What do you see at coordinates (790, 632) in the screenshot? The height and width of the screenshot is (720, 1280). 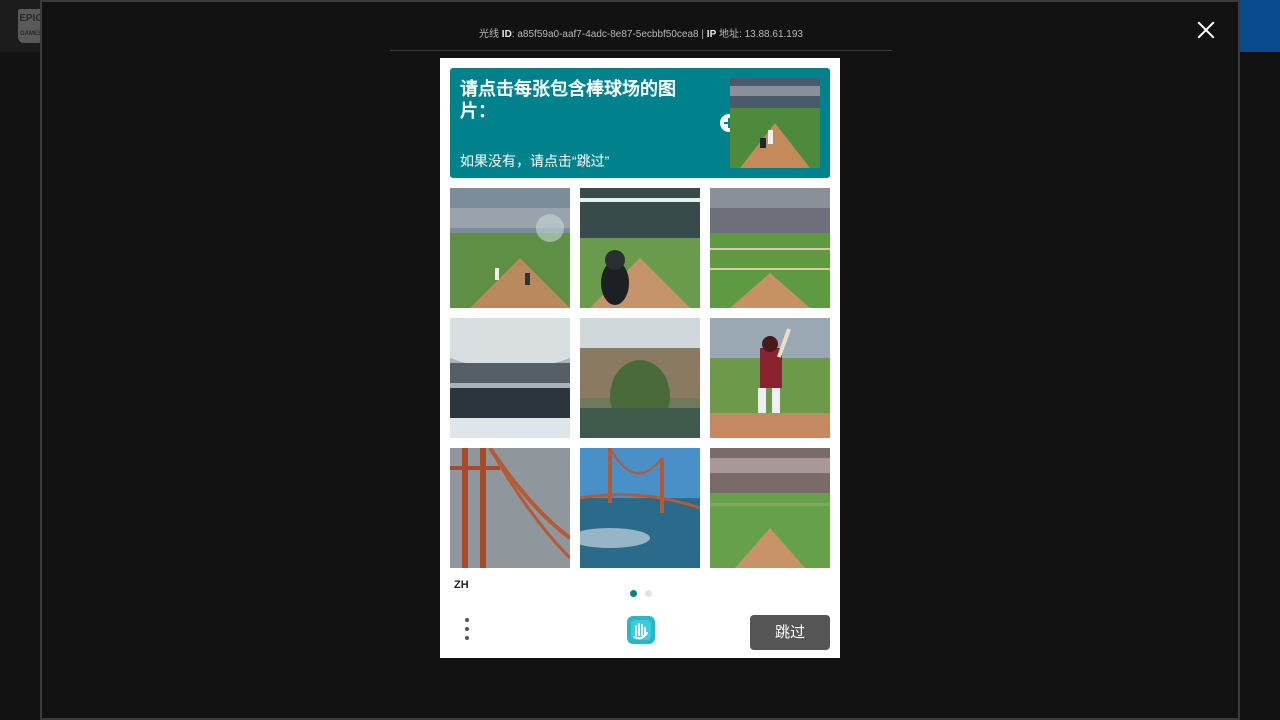 I see `skip-button: 跳过` at bounding box center [790, 632].